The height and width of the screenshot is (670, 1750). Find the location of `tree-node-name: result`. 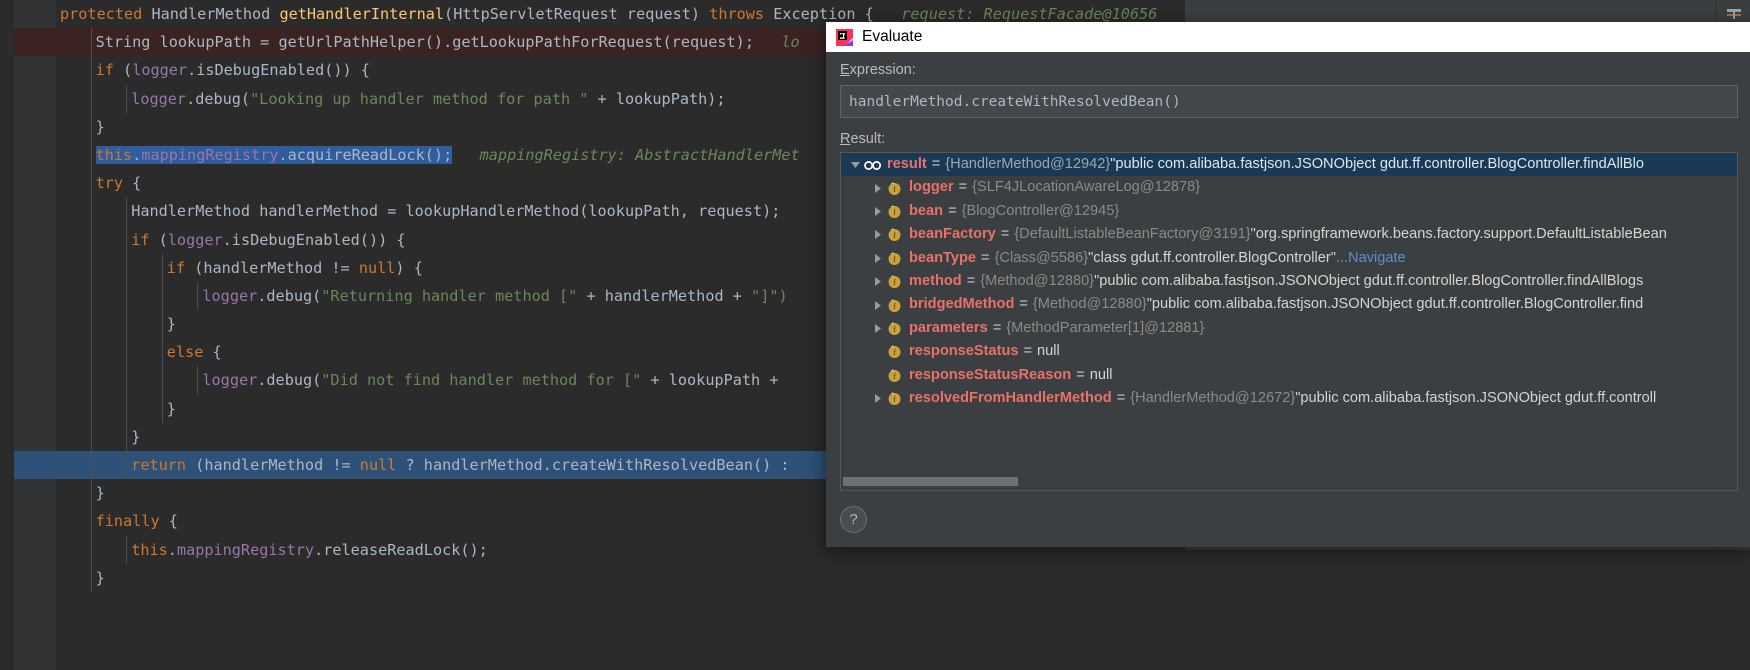

tree-node-name: result is located at coordinates (907, 164).